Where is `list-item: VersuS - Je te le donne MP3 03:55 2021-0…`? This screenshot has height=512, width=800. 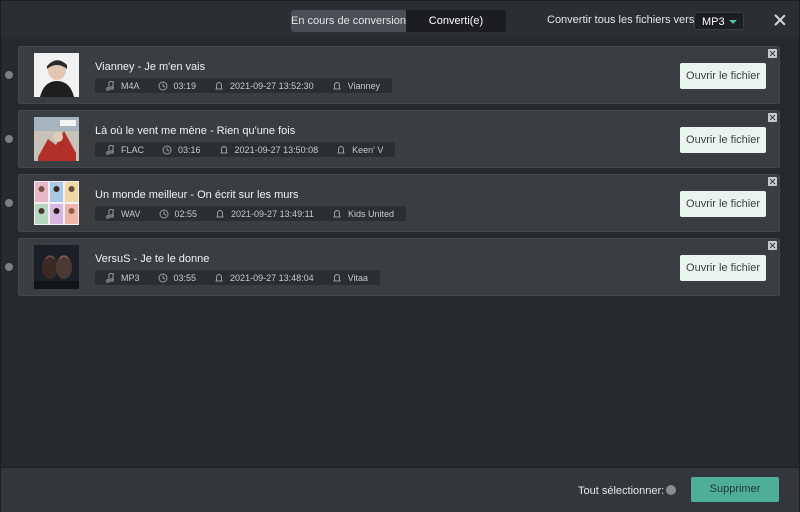 list-item: VersuS - Je te le donne MP3 03:55 2021-0… is located at coordinates (400, 268).